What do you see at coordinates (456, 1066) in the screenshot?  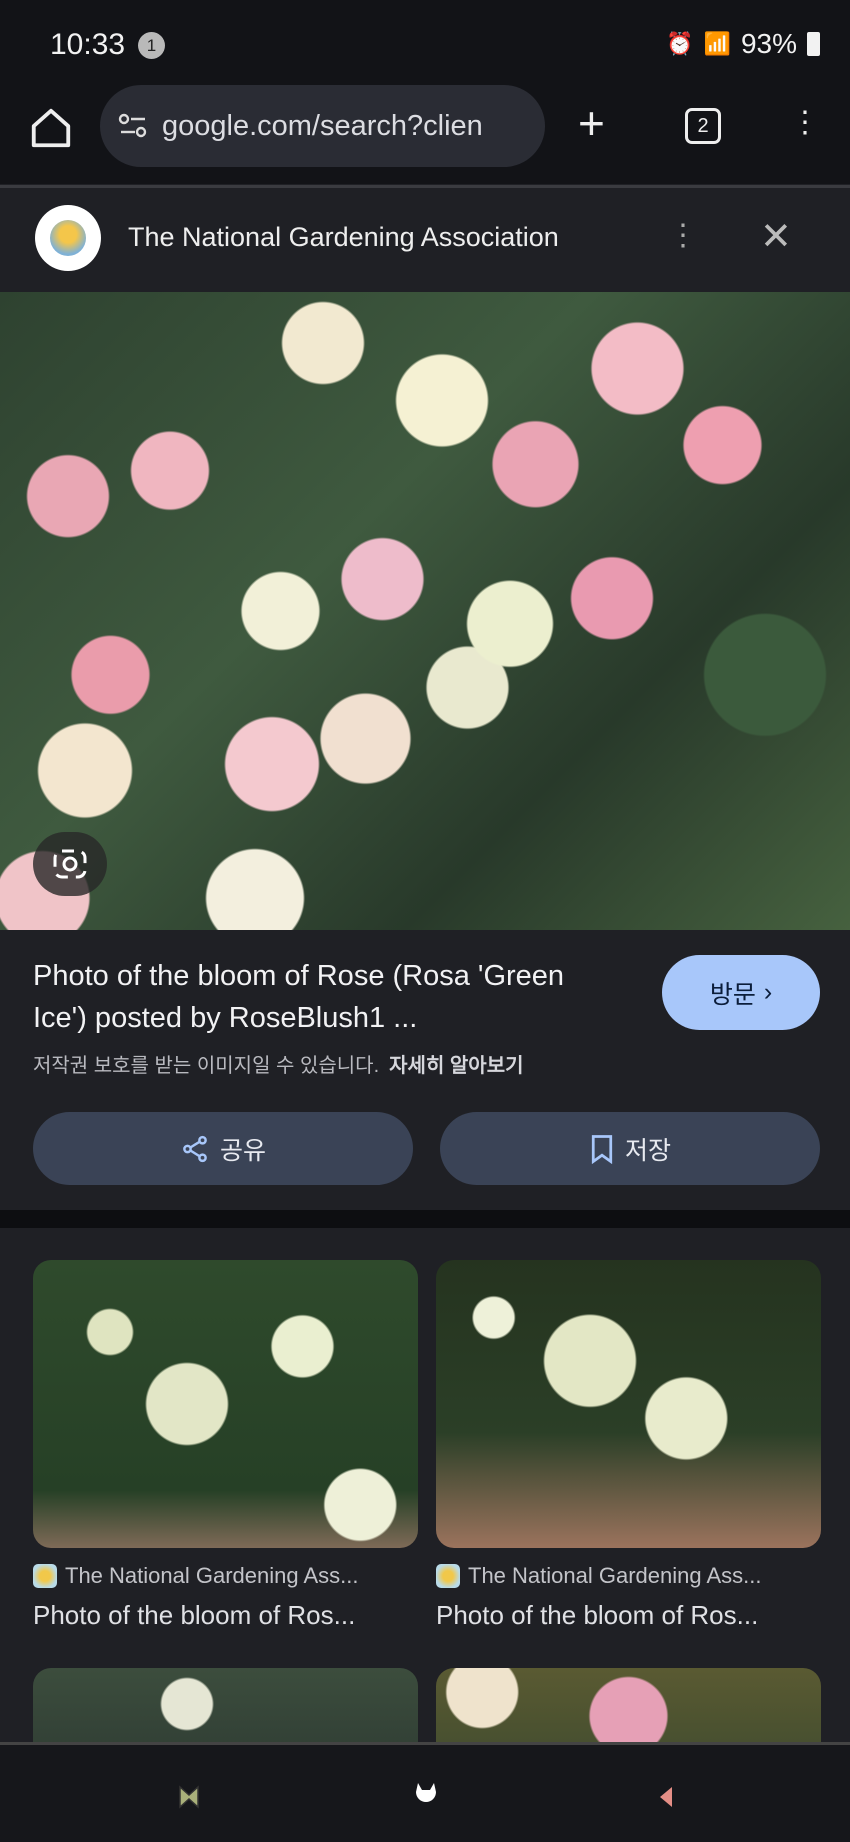 I see `learn-more-link: 자세히 알아보기` at bounding box center [456, 1066].